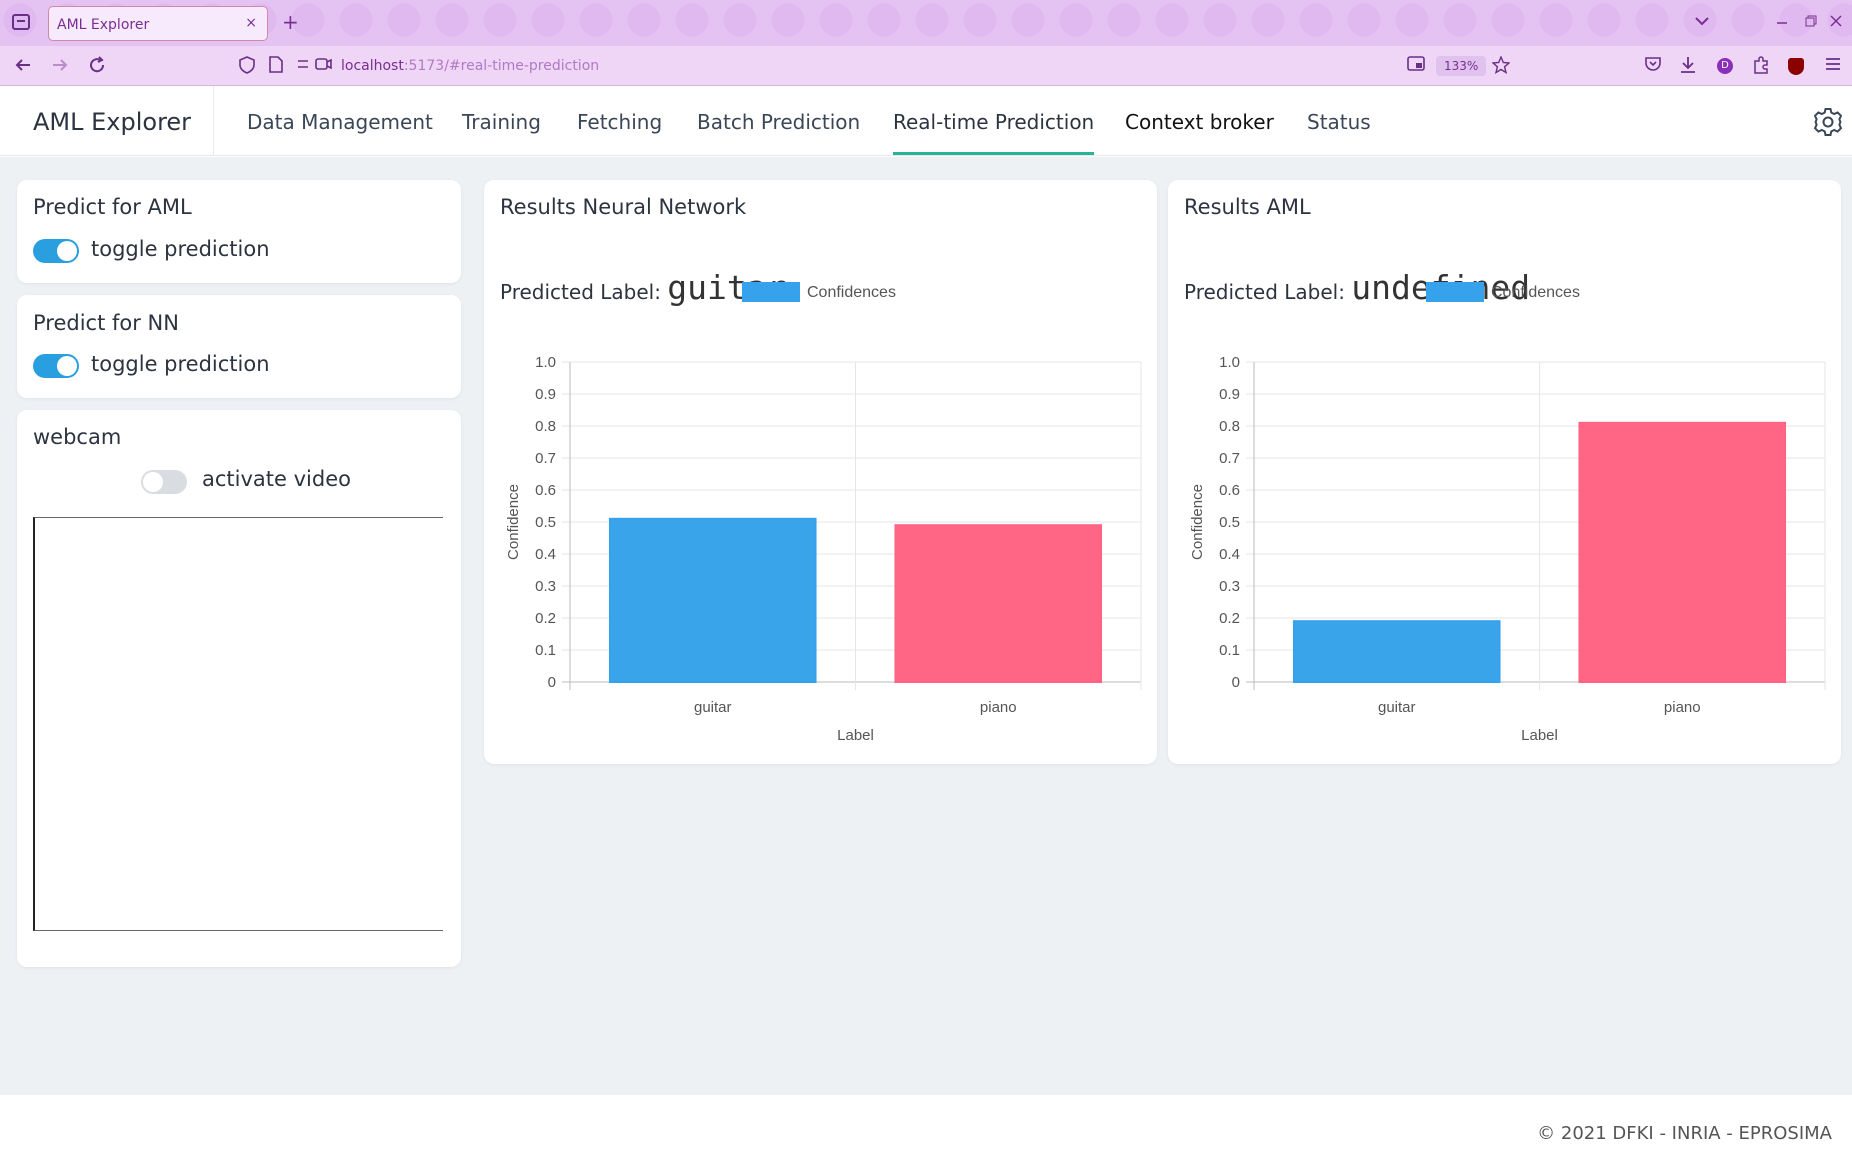  Describe the element at coordinates (623, 207) in the screenshot. I see `results-nn-title: Results Neural Network` at that location.